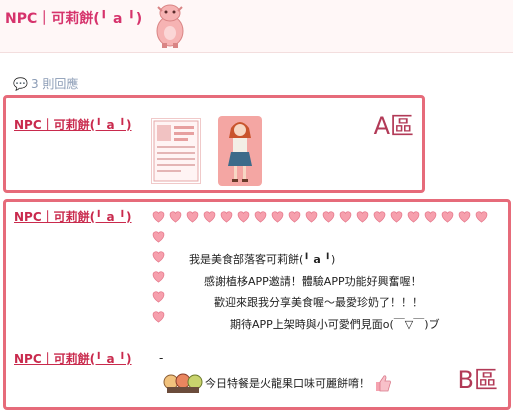 This screenshot has height=411, width=513. What do you see at coordinates (335, 324) in the screenshot?
I see `message-line-4: 期待APP上架時與小可愛們見面o(￣▽￣)ブ` at bounding box center [335, 324].